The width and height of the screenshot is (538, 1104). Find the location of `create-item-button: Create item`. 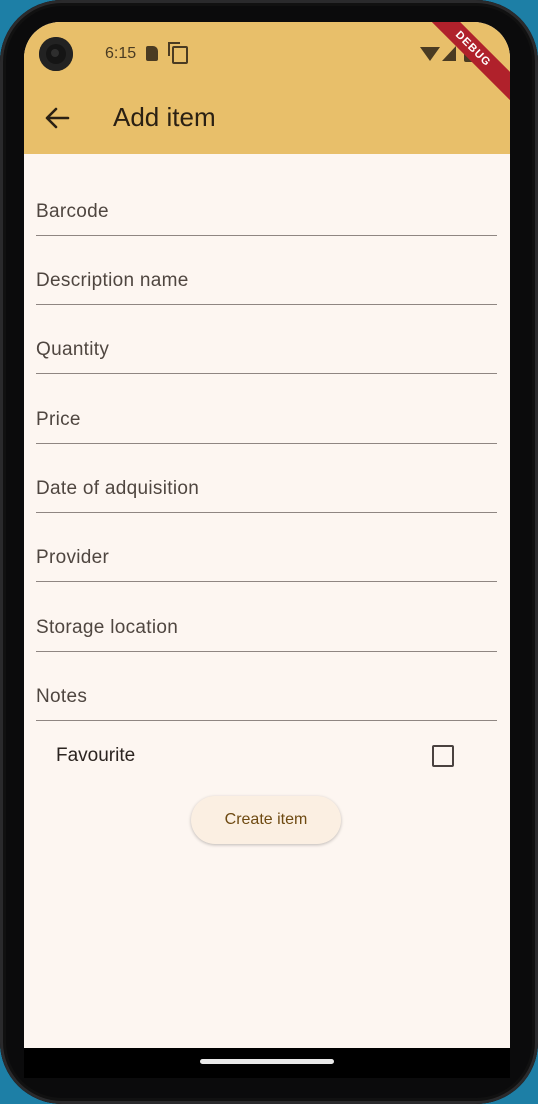

create-item-button: Create item is located at coordinates (266, 820).